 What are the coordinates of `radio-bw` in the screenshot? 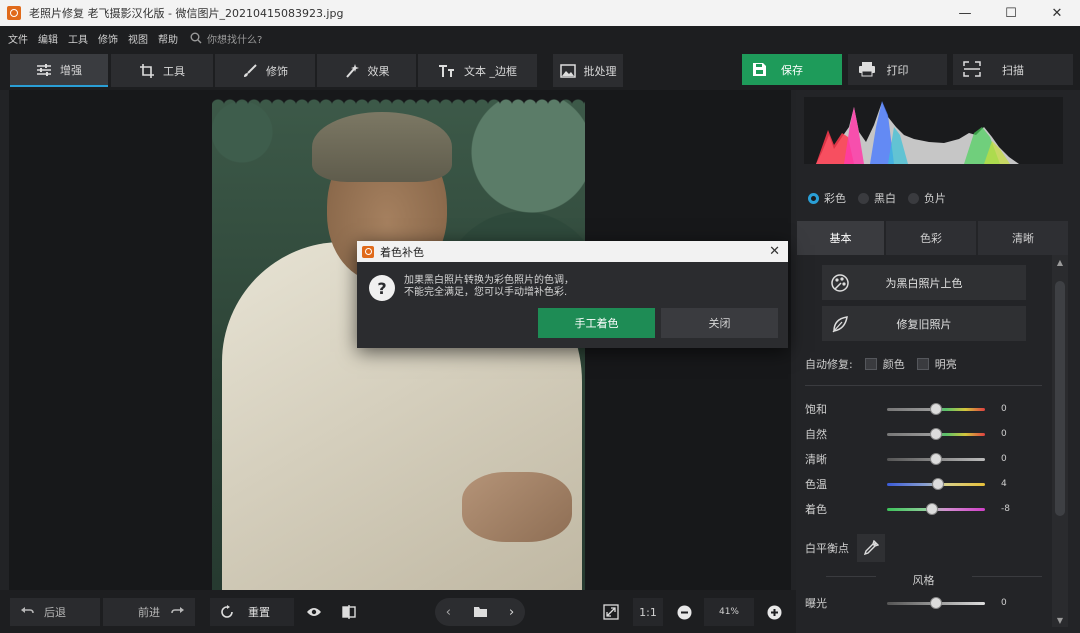 It's located at (863, 198).